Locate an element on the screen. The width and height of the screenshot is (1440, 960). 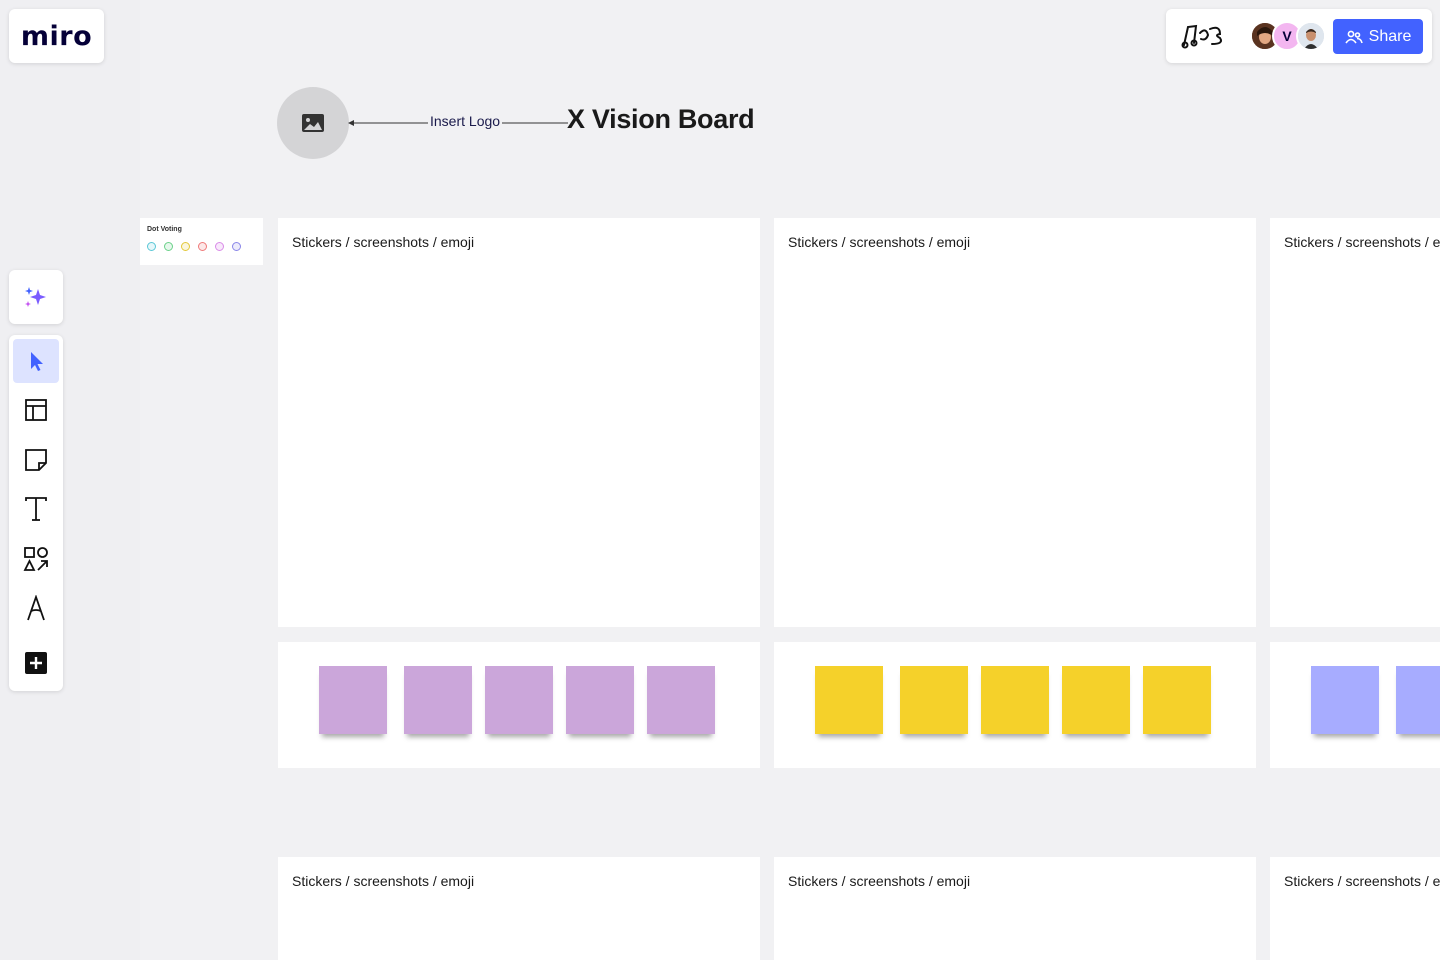
ai-assist-button is located at coordinates (36, 297).